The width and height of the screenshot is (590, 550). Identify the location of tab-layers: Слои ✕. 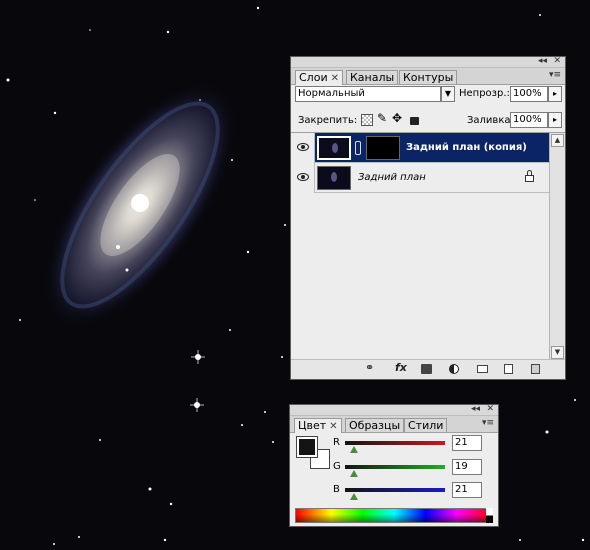
(319, 77).